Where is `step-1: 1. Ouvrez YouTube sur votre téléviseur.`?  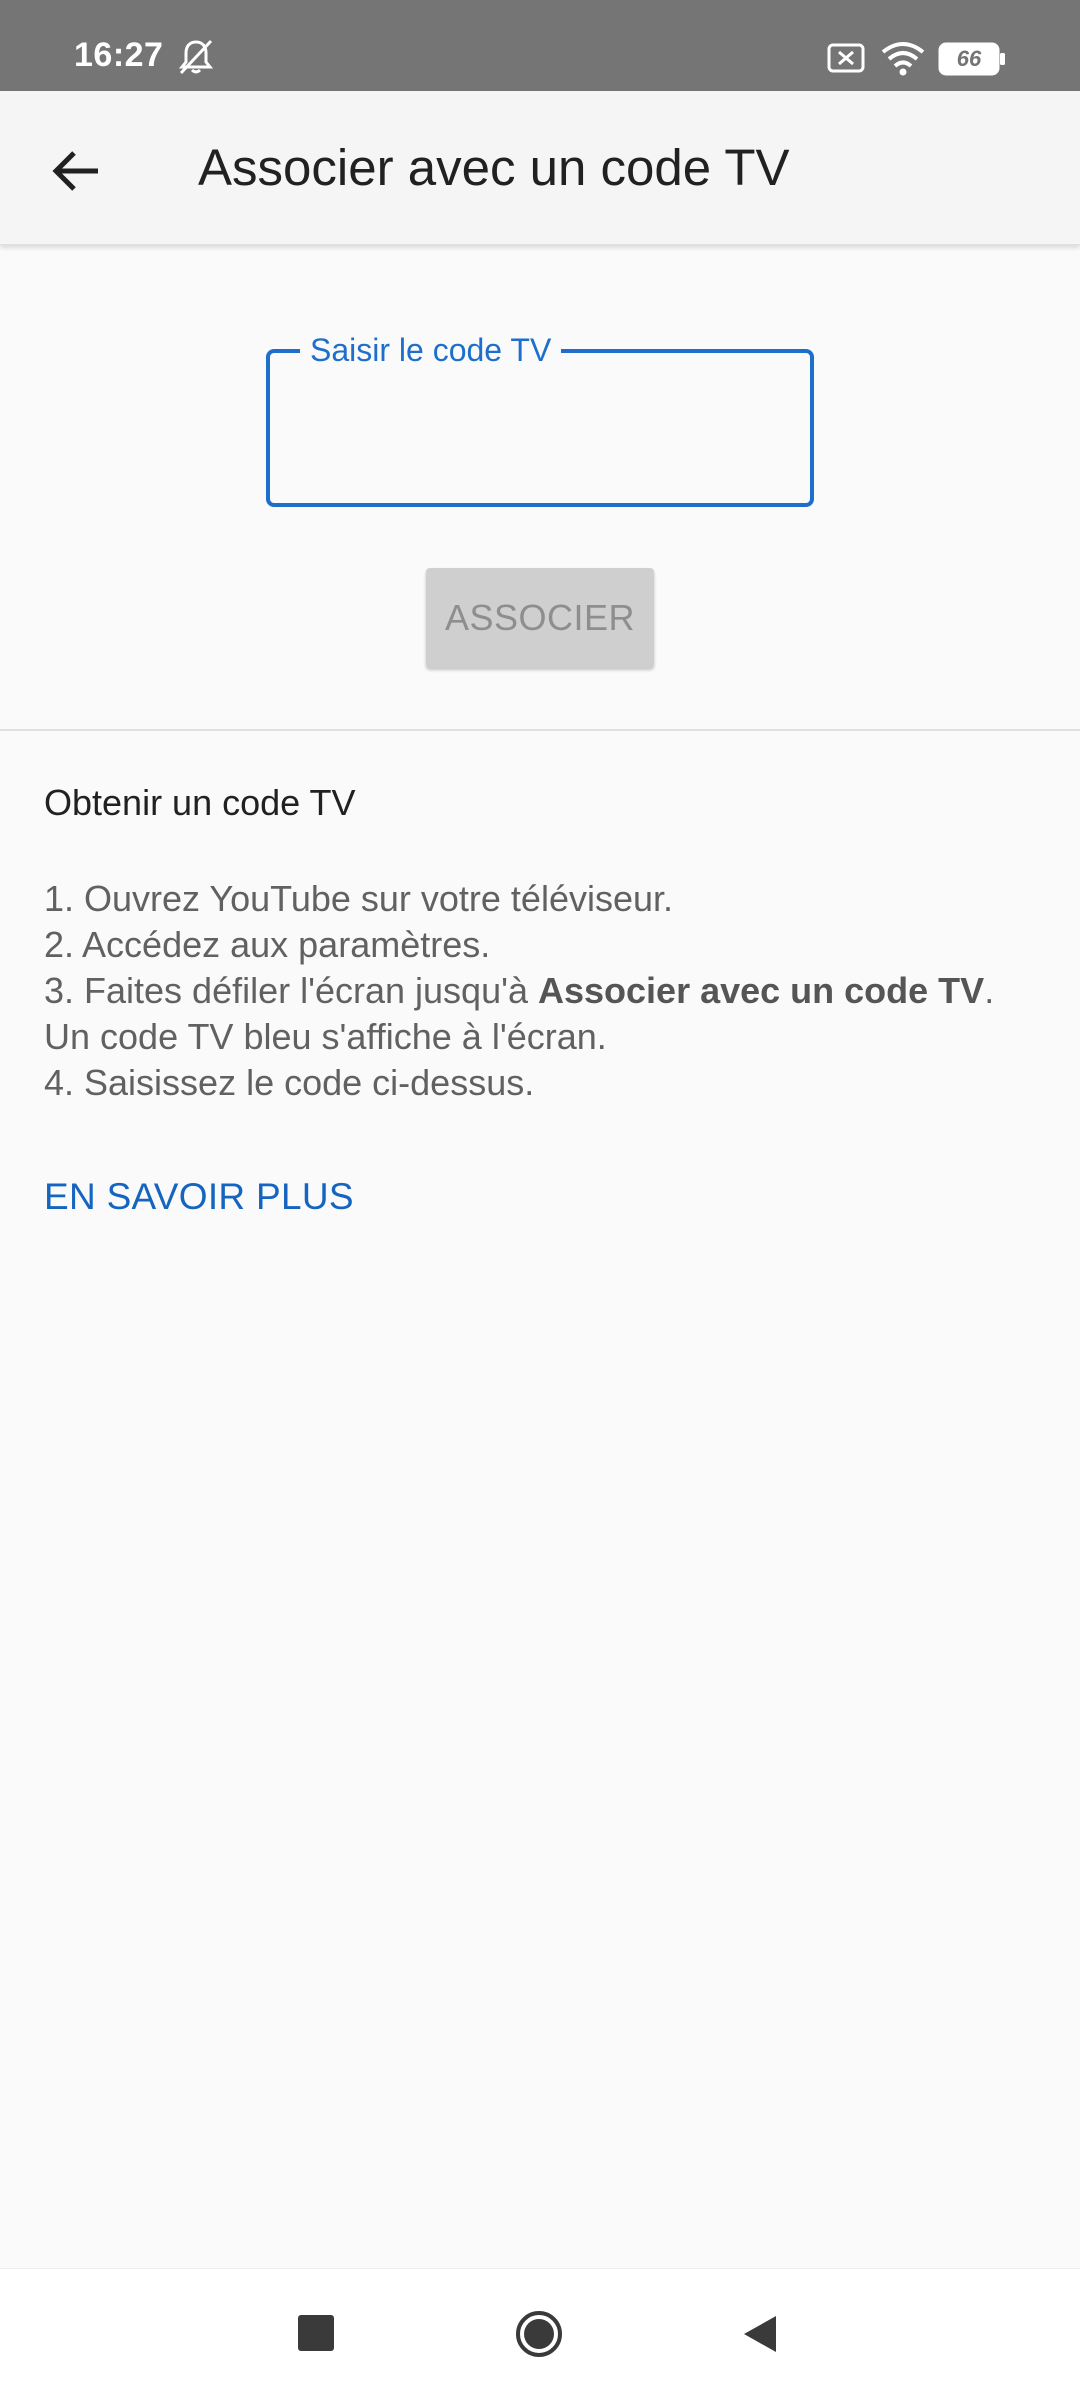
step-1: 1. Ouvrez YouTube sur votre téléviseur. is located at coordinates (359, 898).